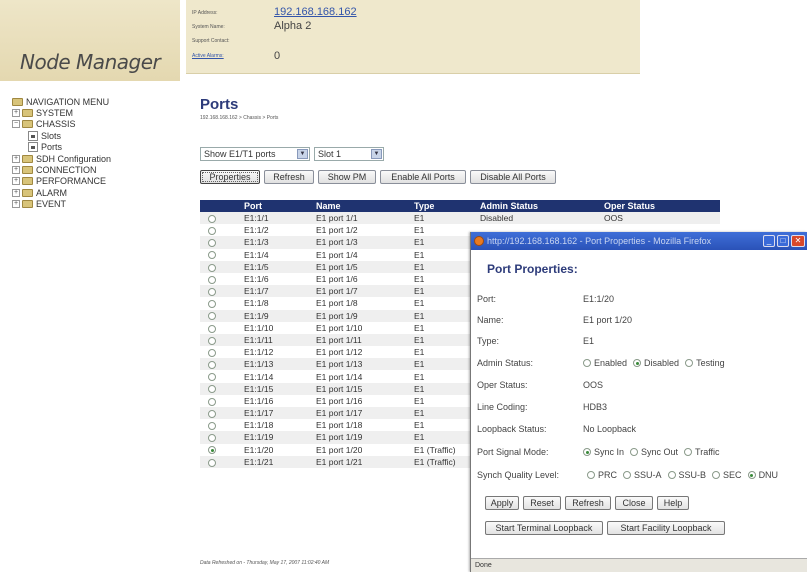 The height and width of the screenshot is (572, 807). I want to click on collapse-icon: −, so click(16, 124).